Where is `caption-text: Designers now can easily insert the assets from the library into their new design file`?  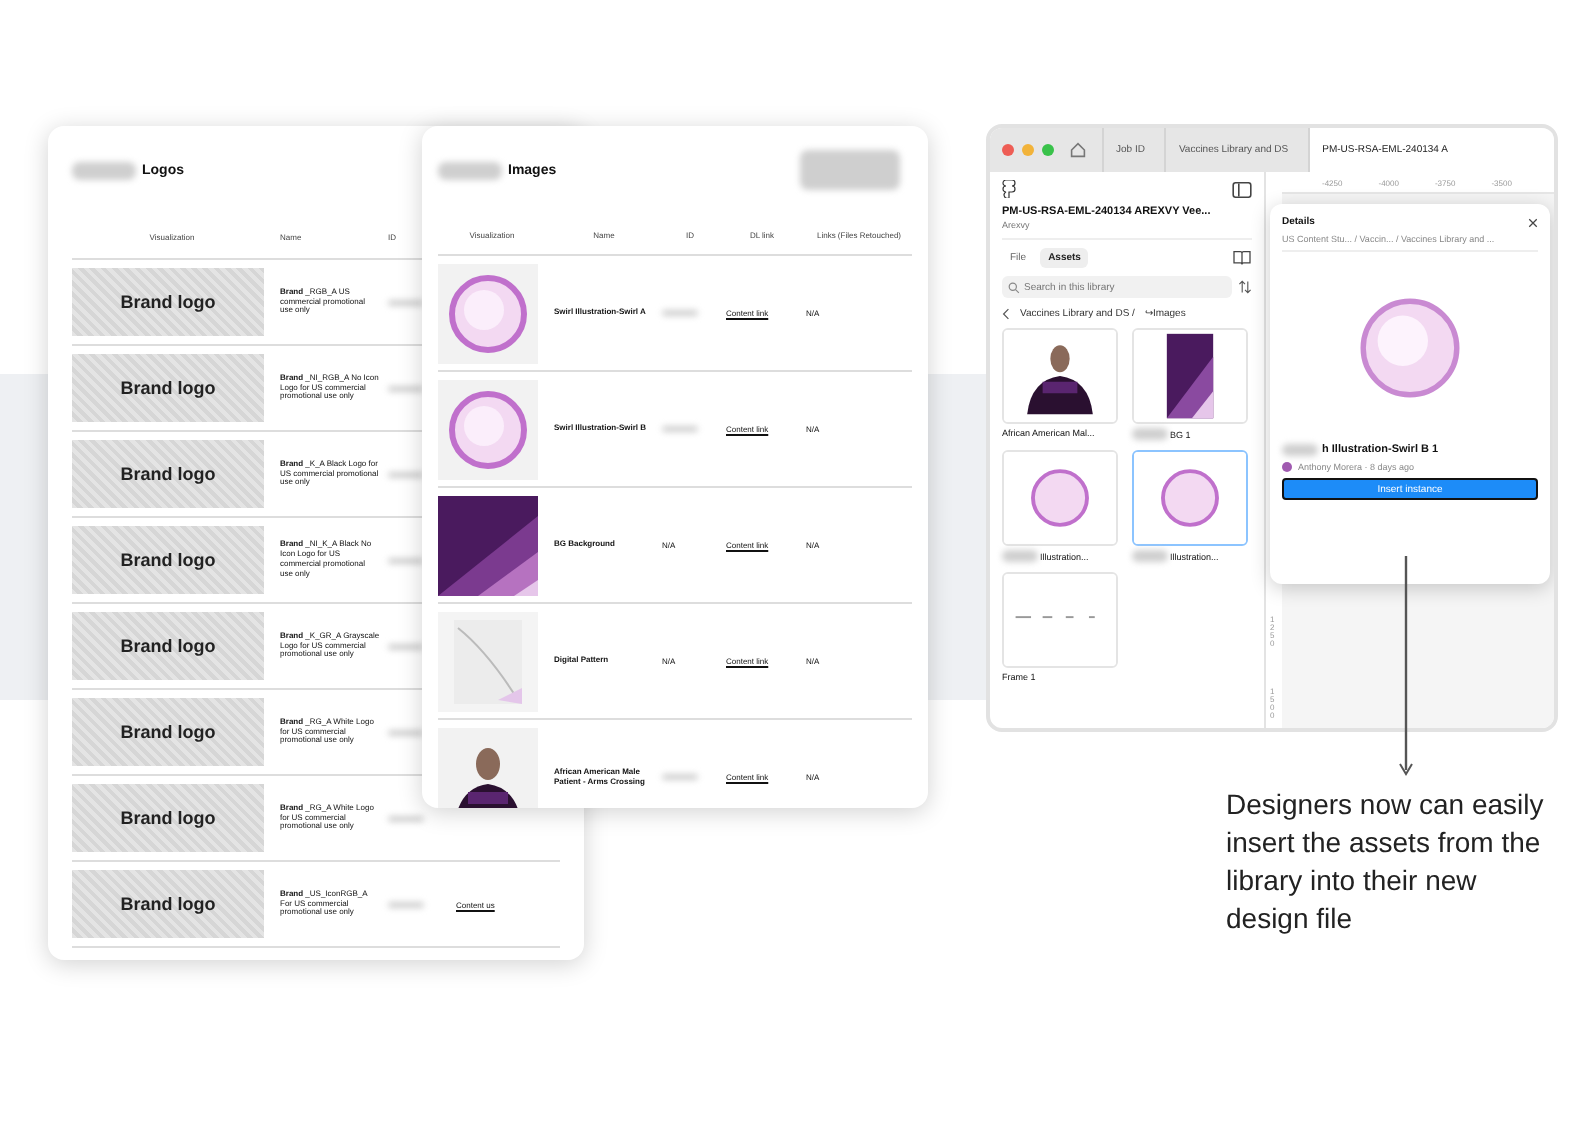
caption-text: Designers now can easily insert the assets from the library into their new design file is located at coordinates (1386, 862).